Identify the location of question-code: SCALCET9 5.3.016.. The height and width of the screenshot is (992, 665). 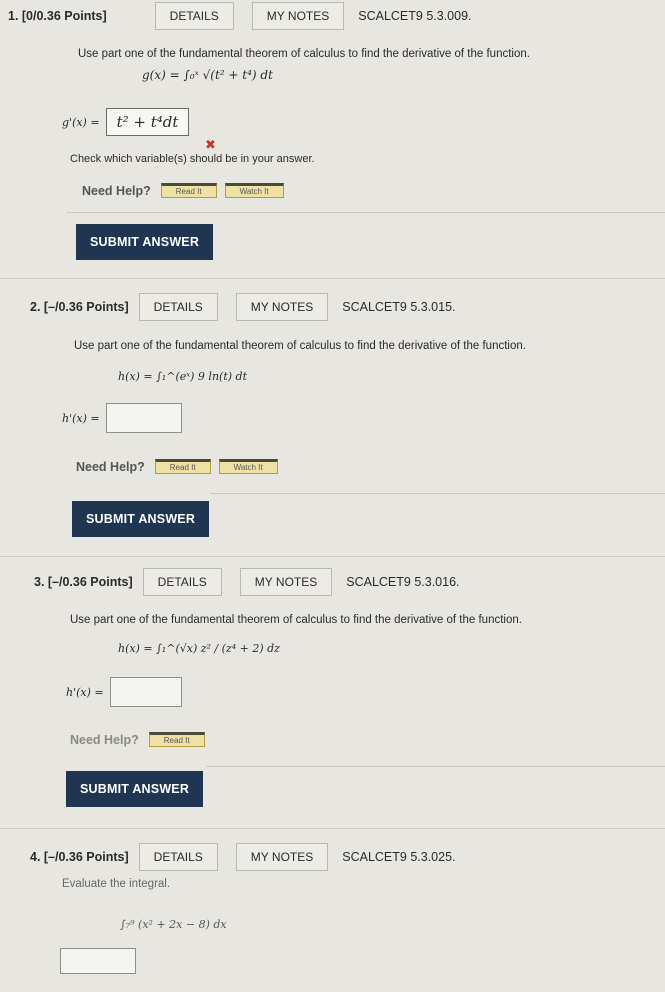
(403, 582).